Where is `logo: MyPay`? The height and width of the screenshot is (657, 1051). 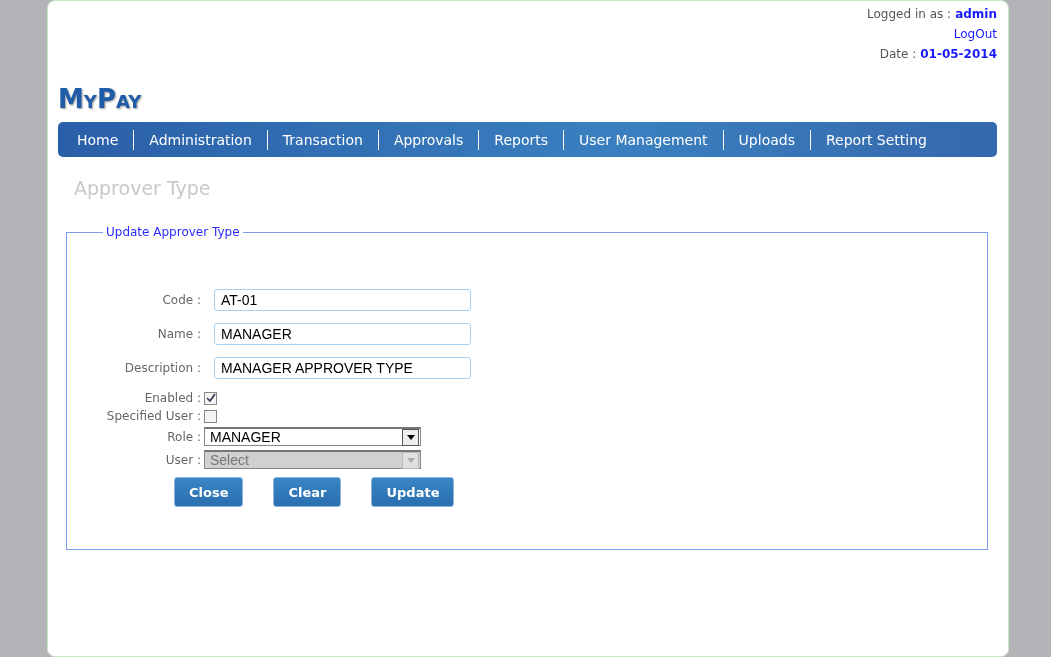
logo: MyPay is located at coordinates (100, 99).